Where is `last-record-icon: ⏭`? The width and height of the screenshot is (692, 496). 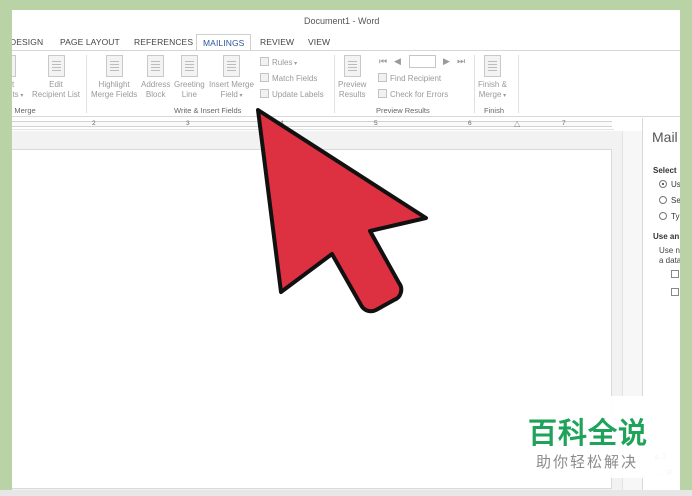
last-record-icon: ⏭ is located at coordinates (461, 61).